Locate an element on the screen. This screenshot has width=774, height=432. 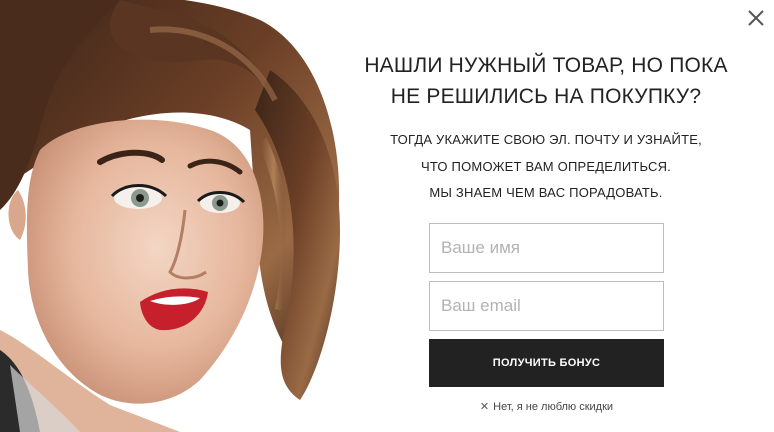
subscribe-form: ПОЛУЧИТЬ БОНУС ✕Нет, я не люблю скидки is located at coordinates (546, 318).